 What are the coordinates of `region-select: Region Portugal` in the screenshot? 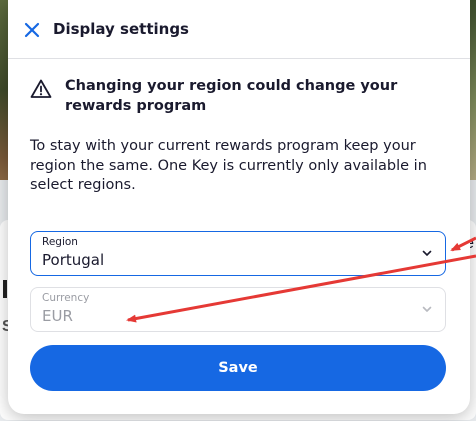 It's located at (238, 253).